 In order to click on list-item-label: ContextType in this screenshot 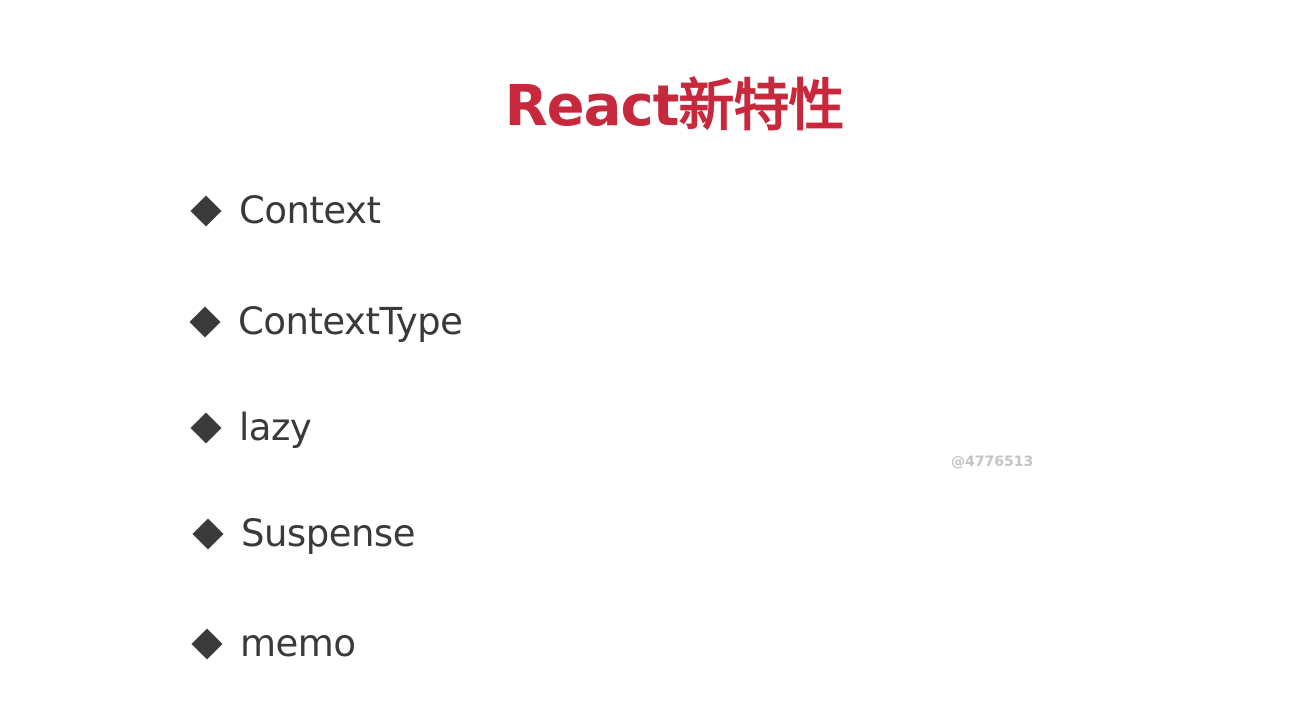, I will do `click(350, 321)`.